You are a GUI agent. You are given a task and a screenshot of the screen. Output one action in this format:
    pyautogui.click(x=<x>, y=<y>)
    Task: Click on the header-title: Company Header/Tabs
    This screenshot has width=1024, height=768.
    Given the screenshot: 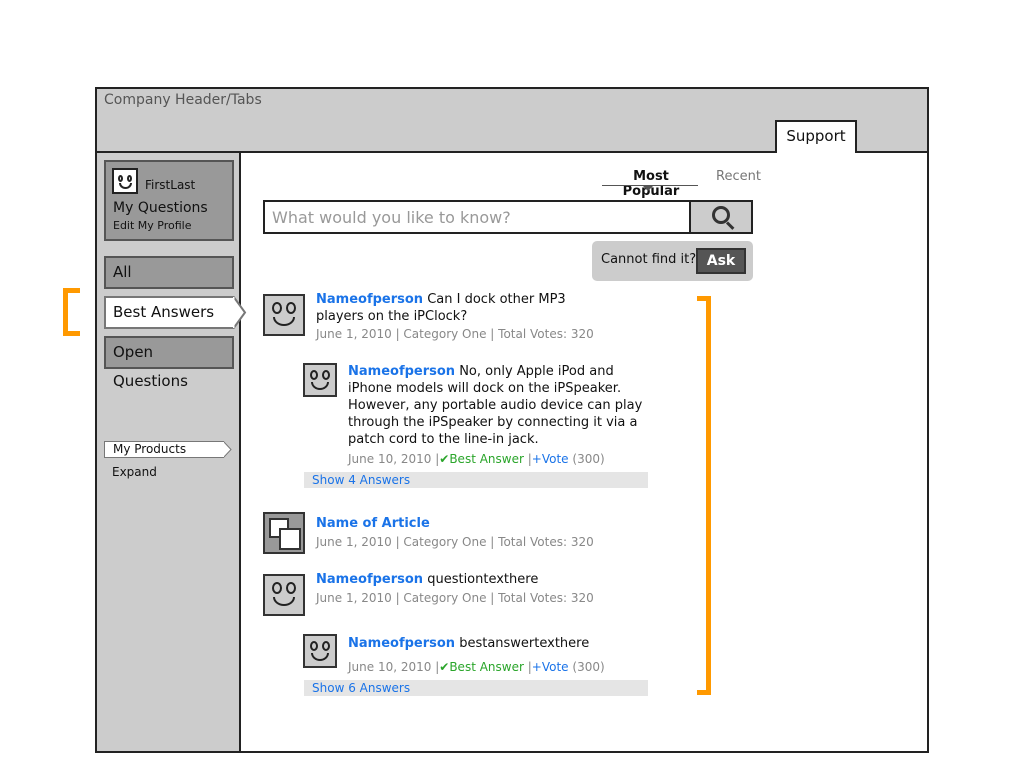 What is the action you would take?
    pyautogui.click(x=183, y=100)
    